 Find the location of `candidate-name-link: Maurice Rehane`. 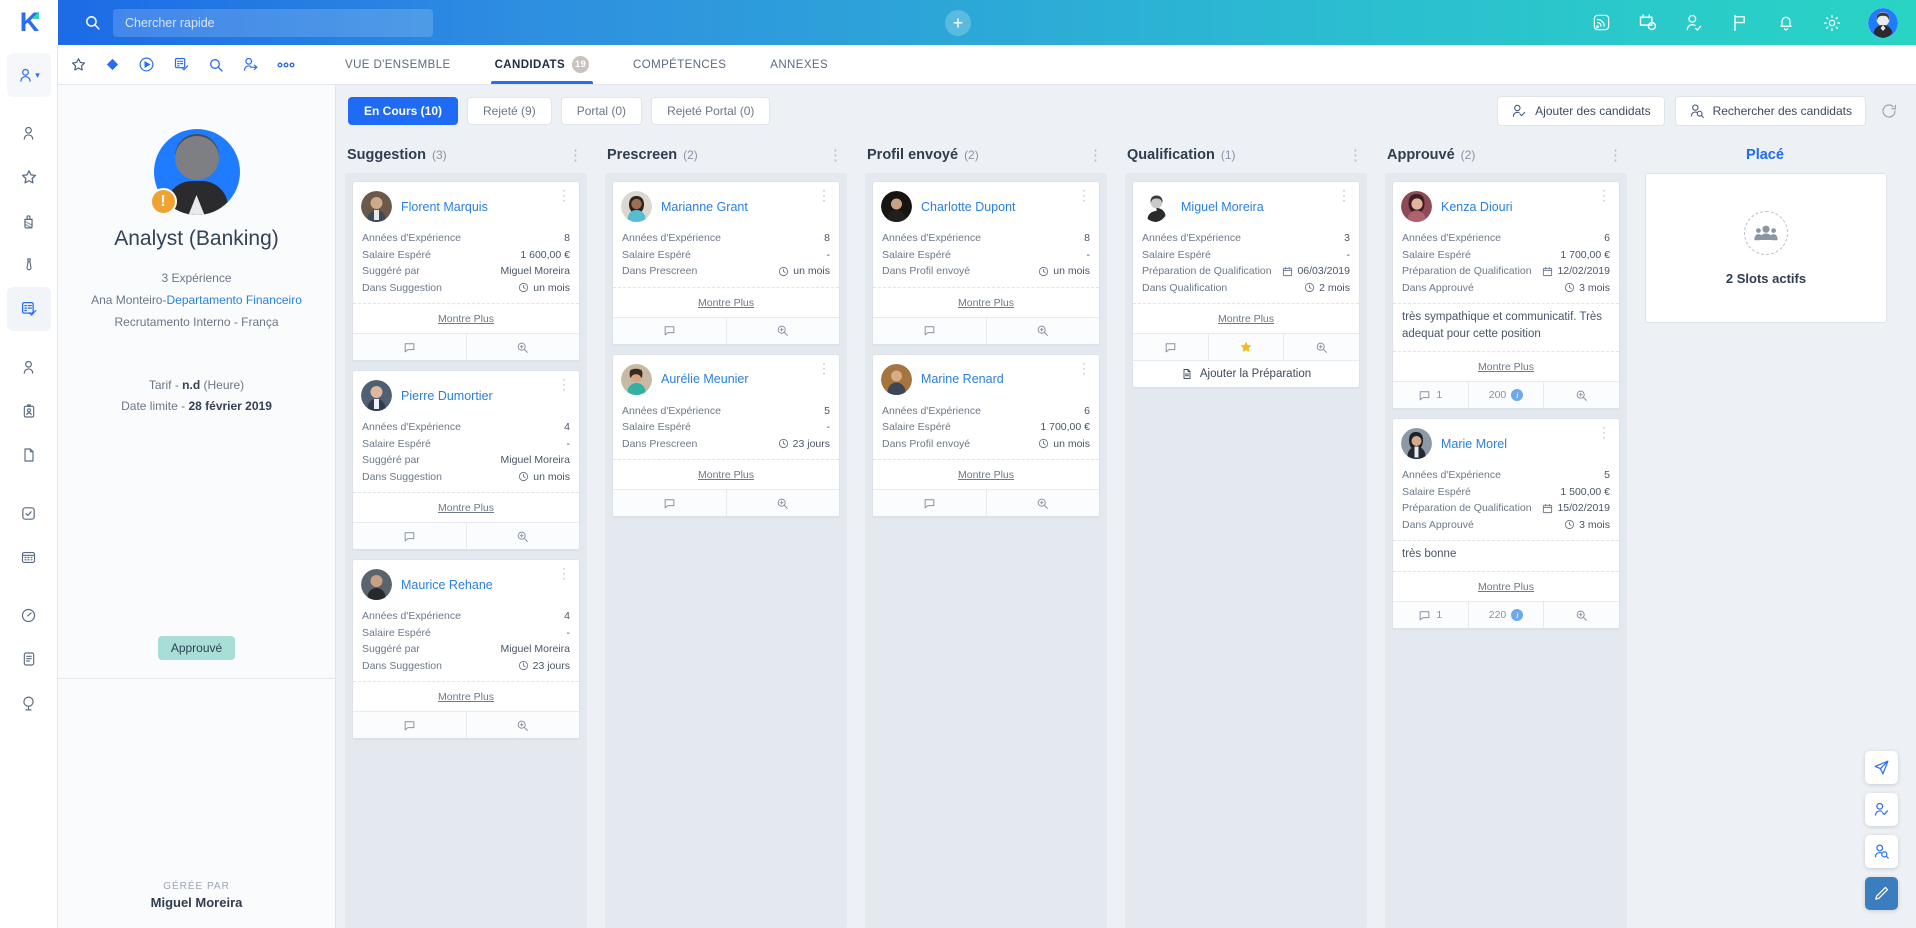

candidate-name-link: Maurice Rehane is located at coordinates (447, 585).